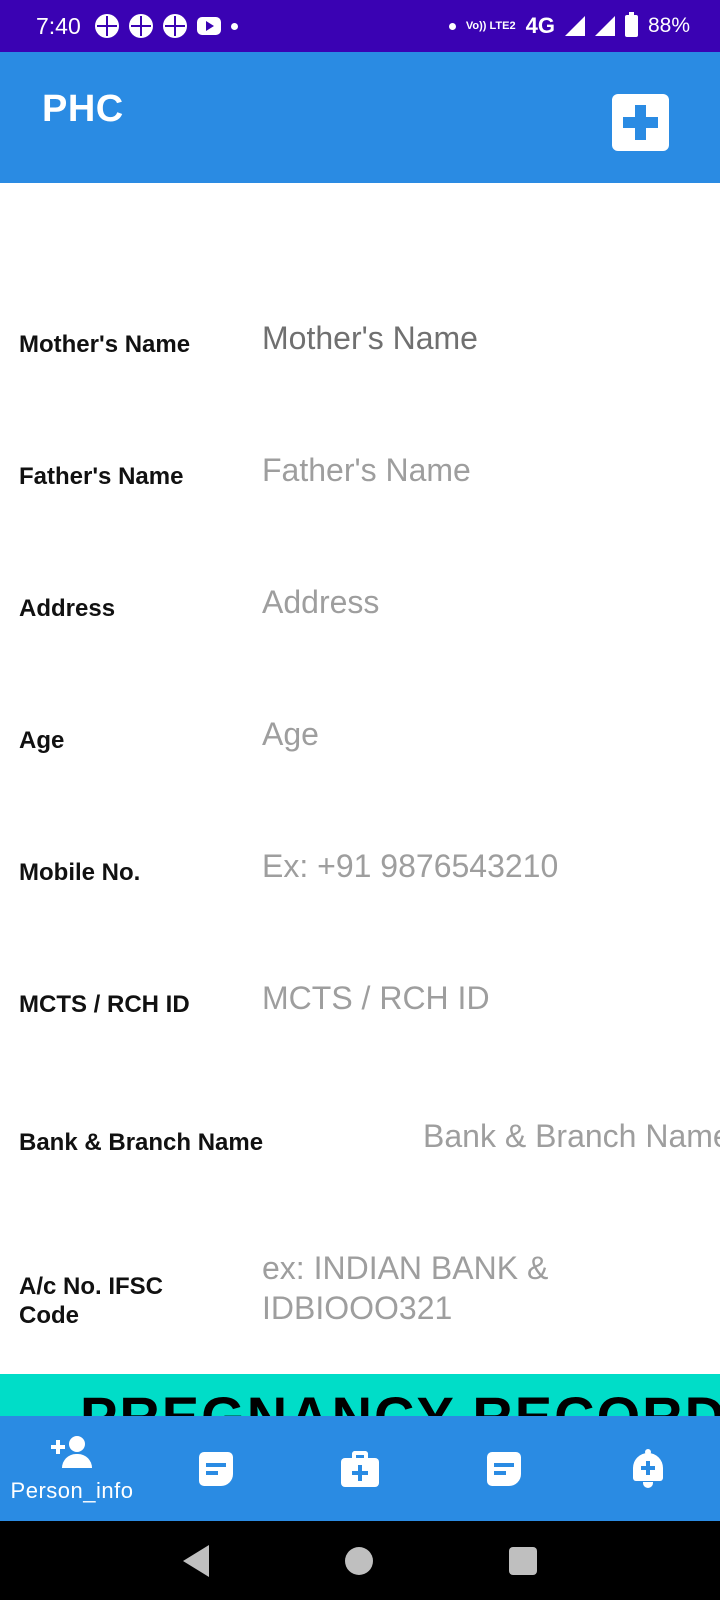 This screenshot has height=1600, width=720. What do you see at coordinates (290, 734) in the screenshot?
I see `age-input: Age` at bounding box center [290, 734].